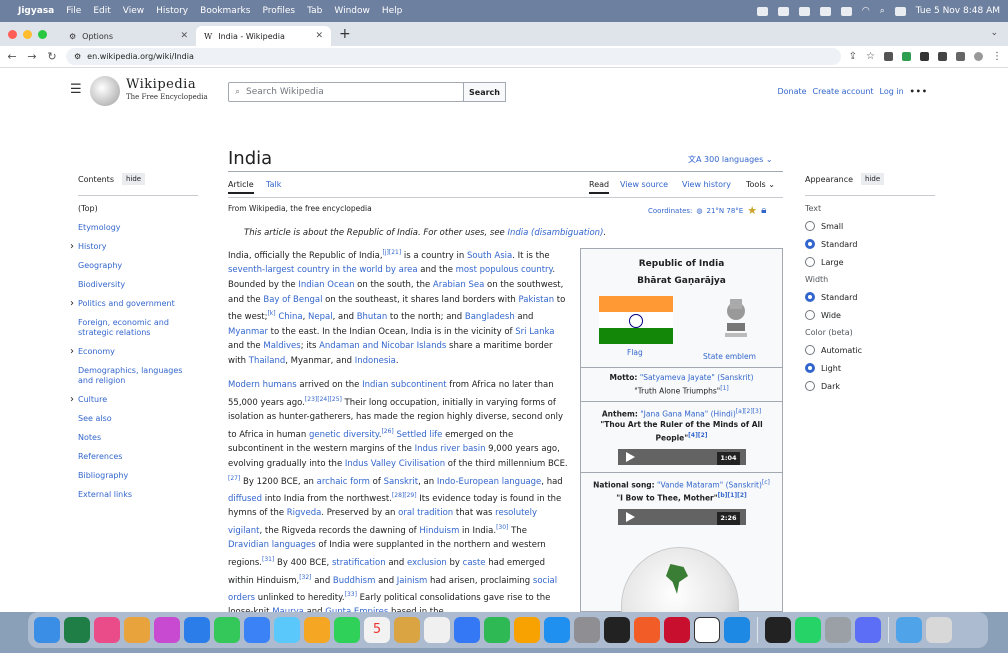 Image resolution: width=1008 pixels, height=653 pixels. What do you see at coordinates (263, 36) in the screenshot?
I see `tab-india-wikipedia: W India - Wikipedia ✕` at bounding box center [263, 36].